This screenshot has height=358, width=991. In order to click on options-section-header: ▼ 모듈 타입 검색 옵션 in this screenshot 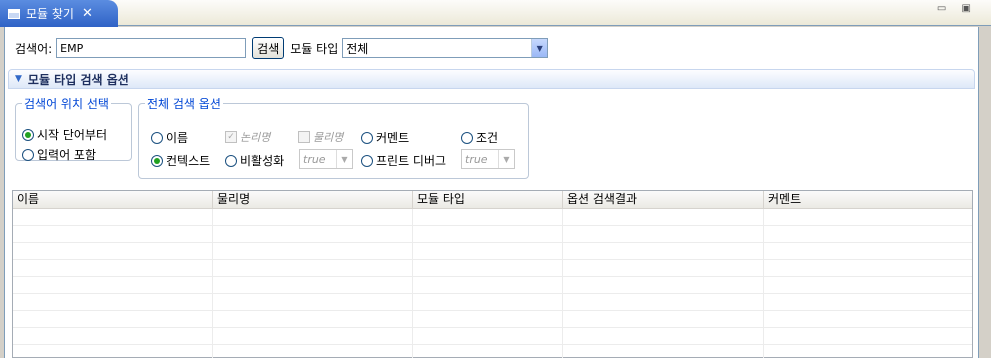, I will do `click(491, 79)`.